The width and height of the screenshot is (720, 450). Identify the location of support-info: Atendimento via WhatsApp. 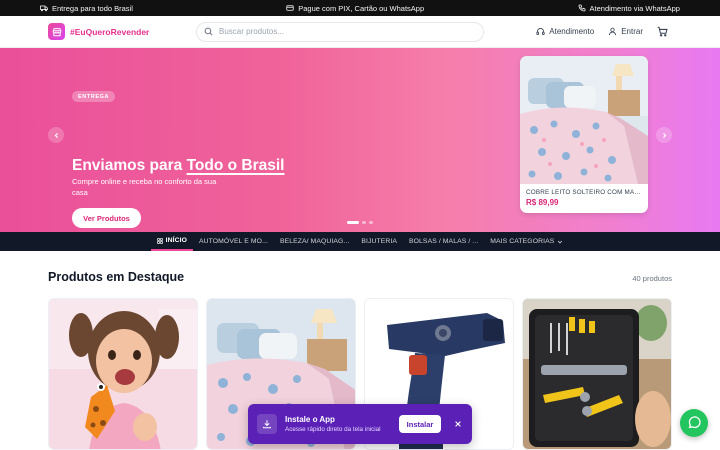
(629, 8).